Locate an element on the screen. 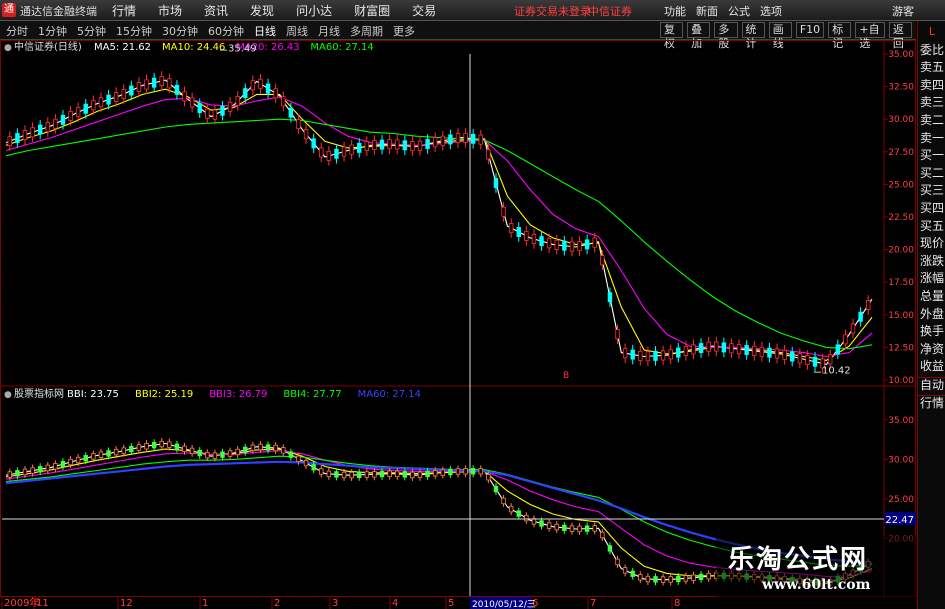 The width and height of the screenshot is (945, 609). menu-item-news: 资讯 is located at coordinates (216, 10).